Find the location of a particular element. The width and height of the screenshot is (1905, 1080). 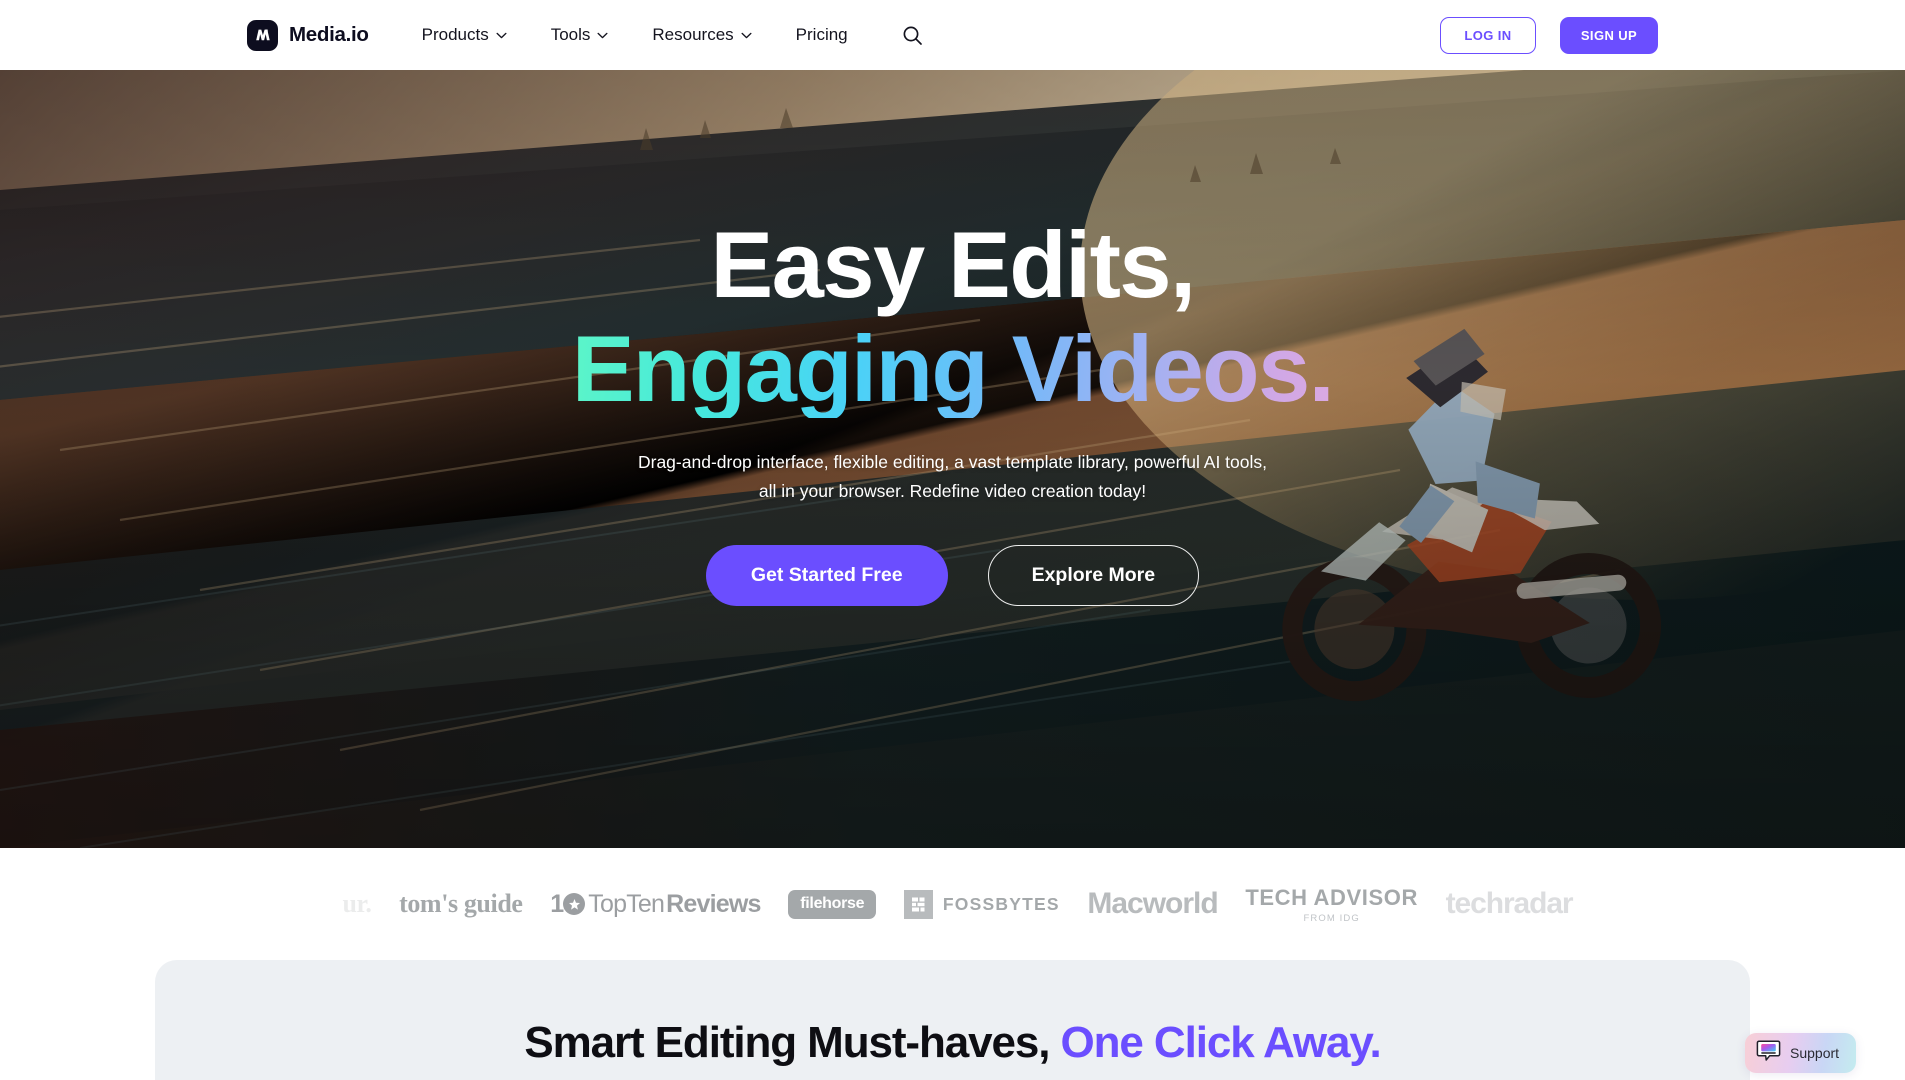

press-logo-label: techradar is located at coordinates (1509, 903).